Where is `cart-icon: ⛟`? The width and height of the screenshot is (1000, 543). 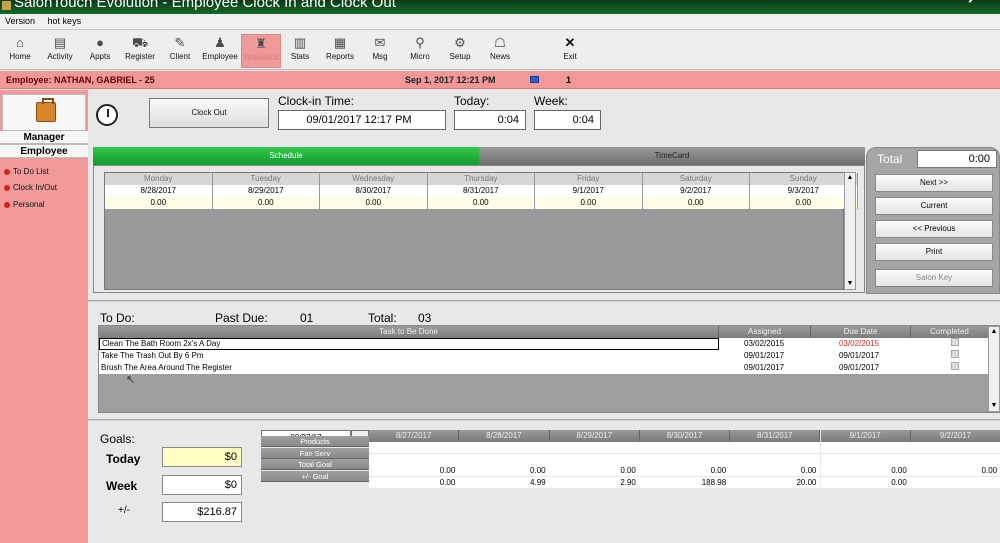
cart-icon: ⛟ is located at coordinates (140, 42).